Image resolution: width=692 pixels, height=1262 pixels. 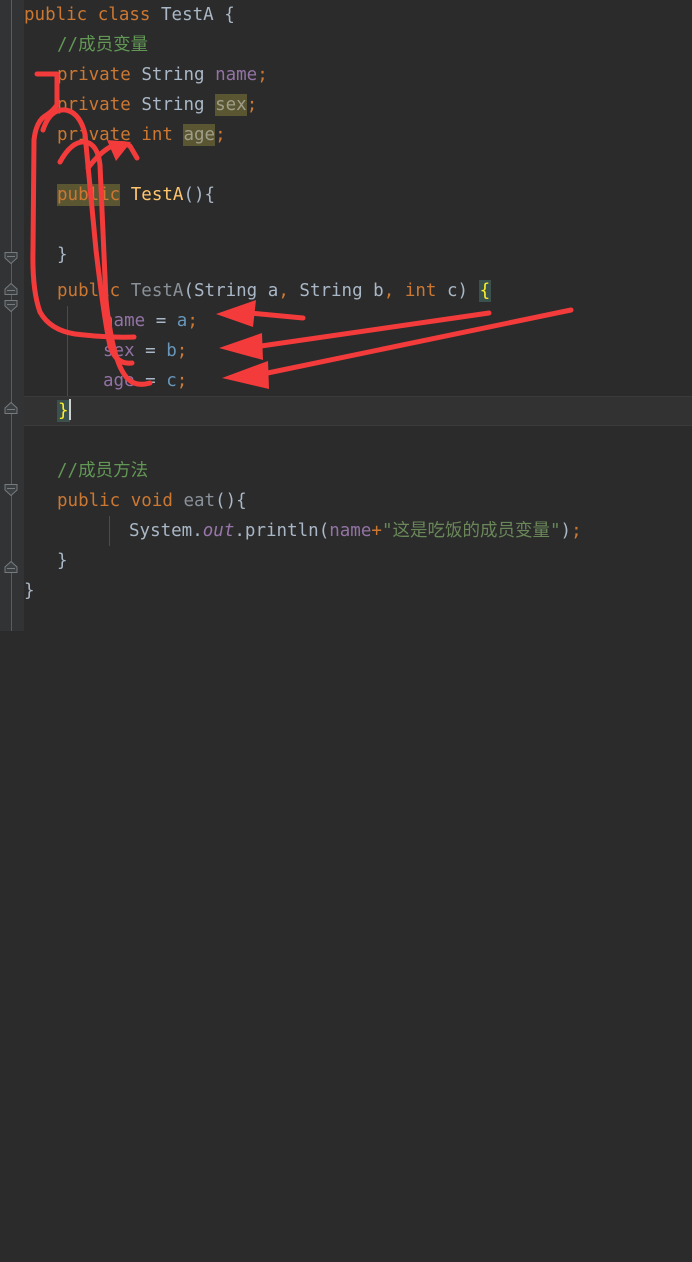 I want to click on code-line: //成员方法, so click(x=86, y=471).